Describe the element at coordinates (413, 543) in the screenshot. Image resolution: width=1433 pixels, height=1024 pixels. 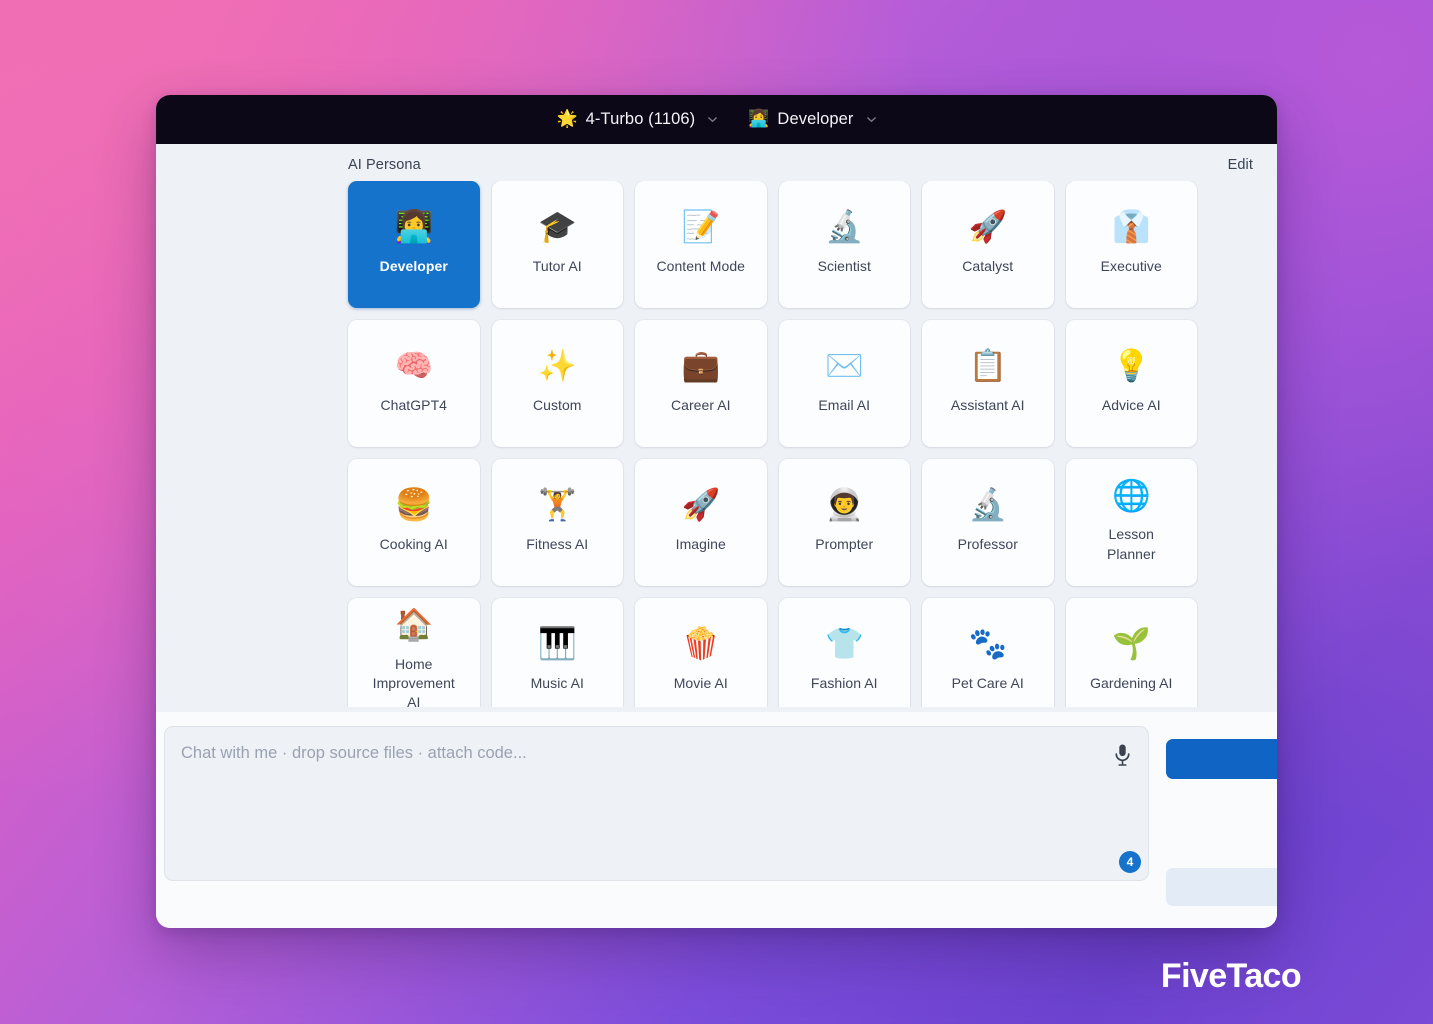
I see `persona-card-label: Cooking AI` at that location.